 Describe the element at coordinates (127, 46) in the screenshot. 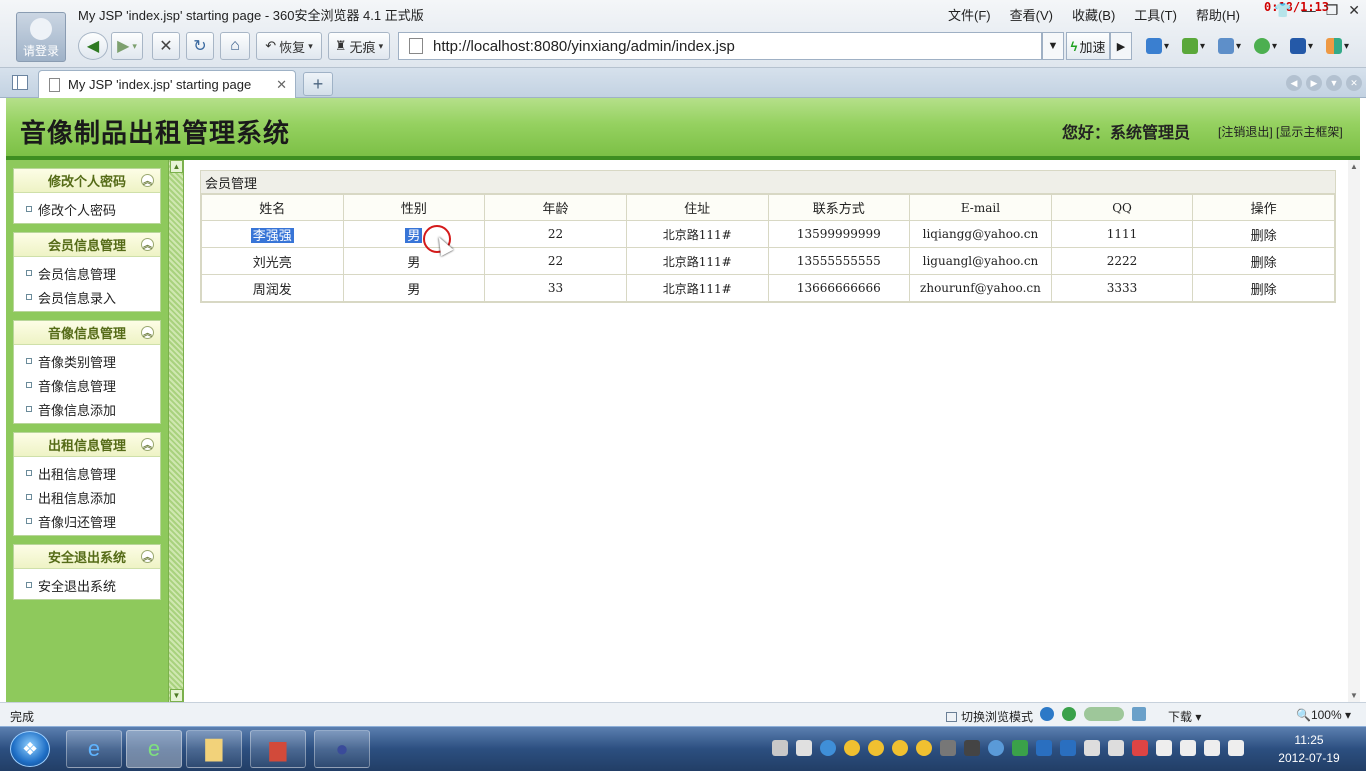

I see `forward-button: ▶ ▾` at that location.